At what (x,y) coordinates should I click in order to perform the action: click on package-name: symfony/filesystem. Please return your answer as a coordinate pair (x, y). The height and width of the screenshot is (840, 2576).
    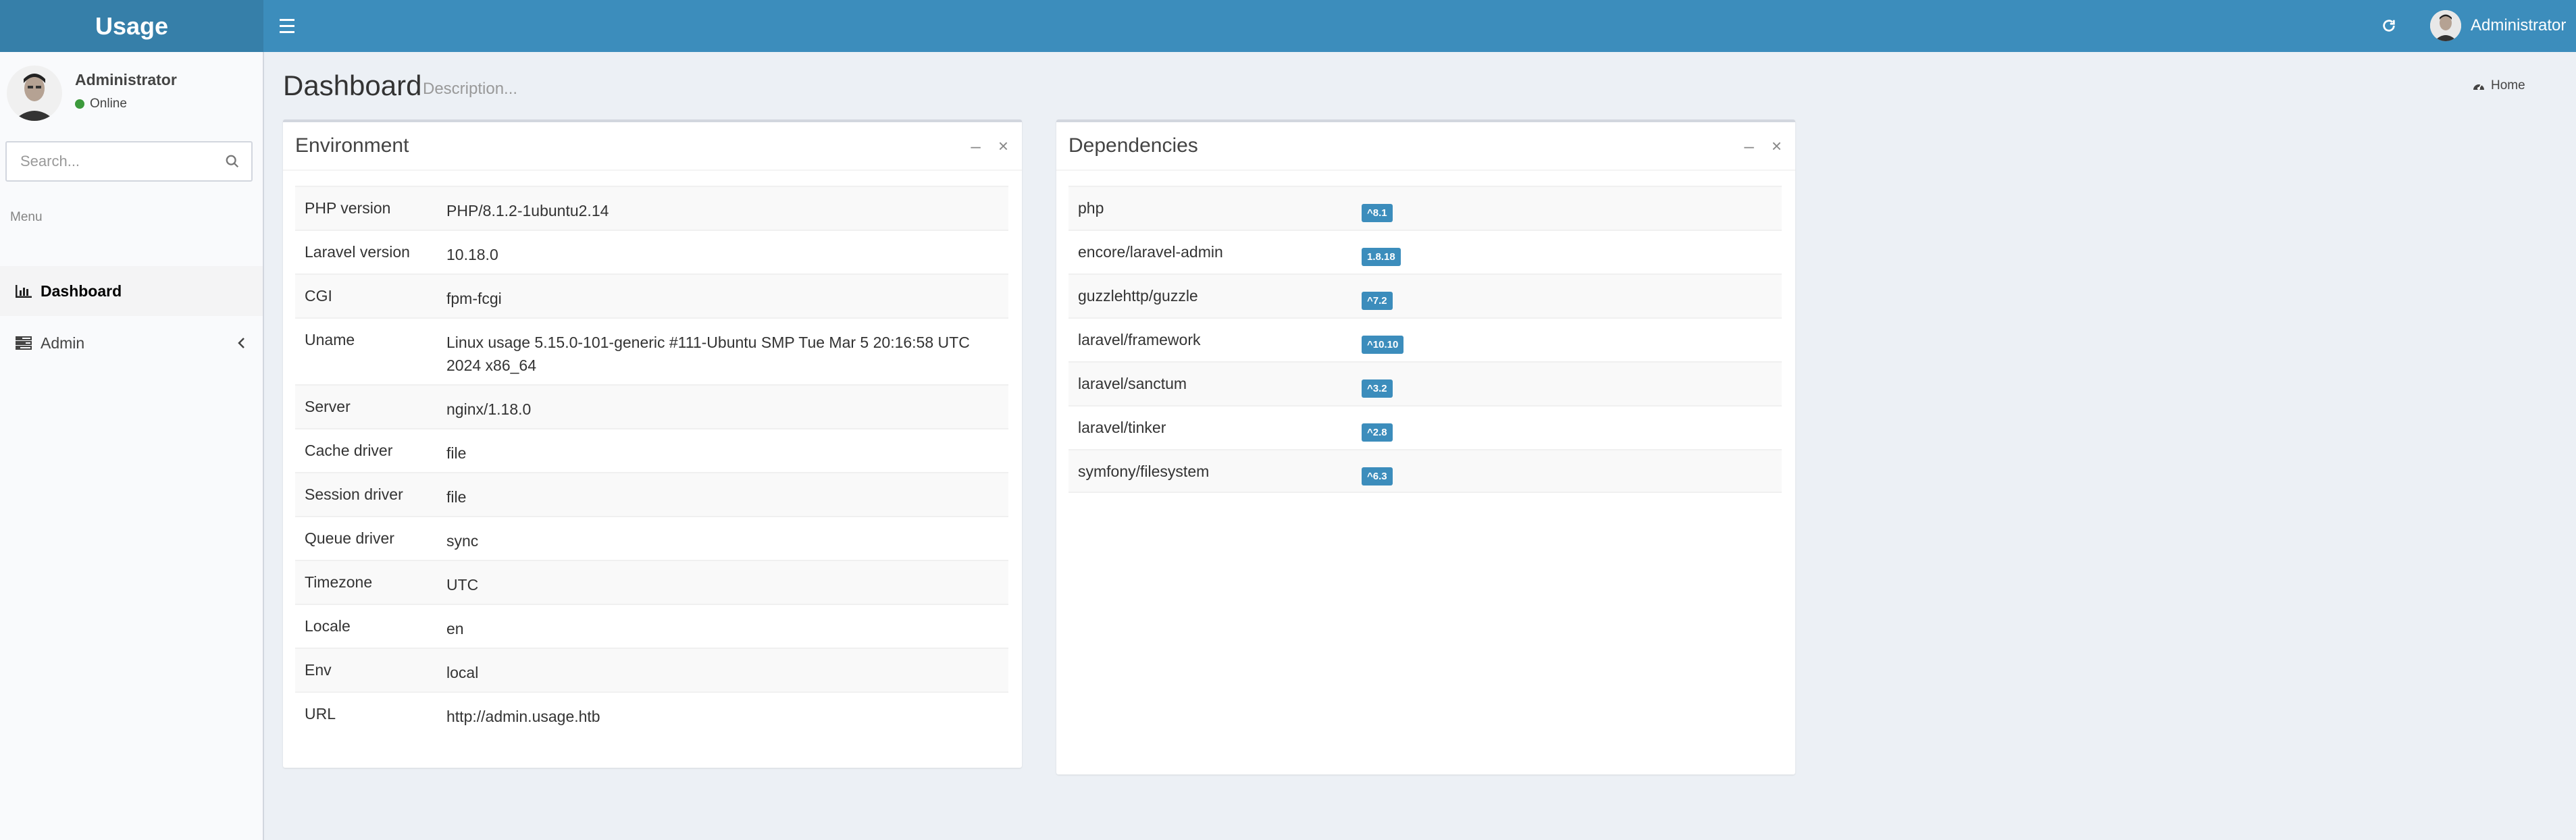
    Looking at the image, I should click on (1144, 472).